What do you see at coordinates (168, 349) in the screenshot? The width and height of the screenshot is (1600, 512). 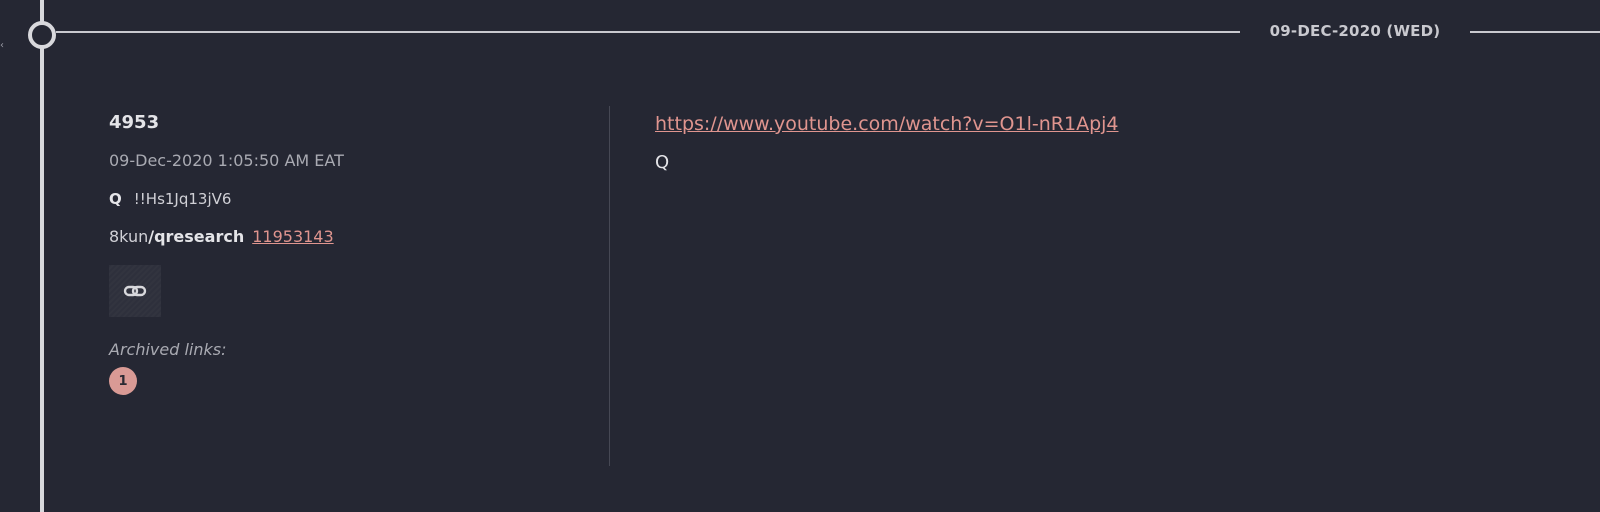 I see `archived-links-label: Archived links:` at bounding box center [168, 349].